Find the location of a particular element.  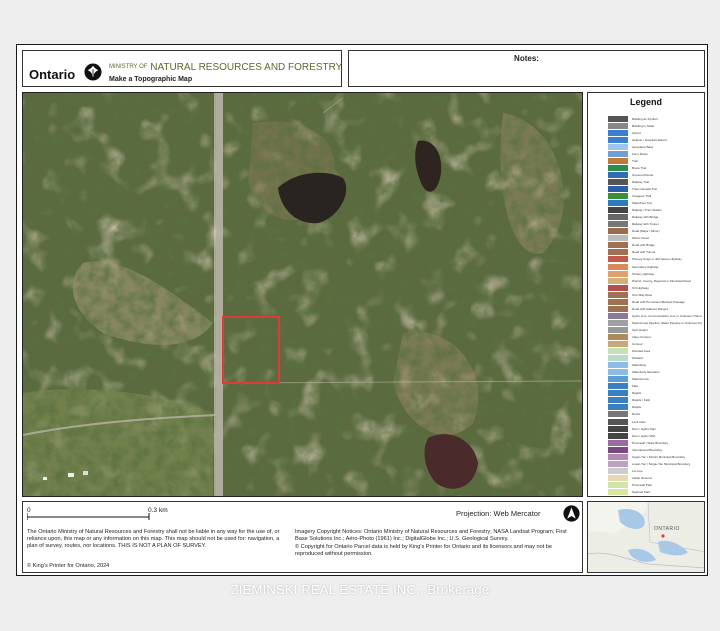

legend-item-label: Waterbody is located at coordinates (639, 365).